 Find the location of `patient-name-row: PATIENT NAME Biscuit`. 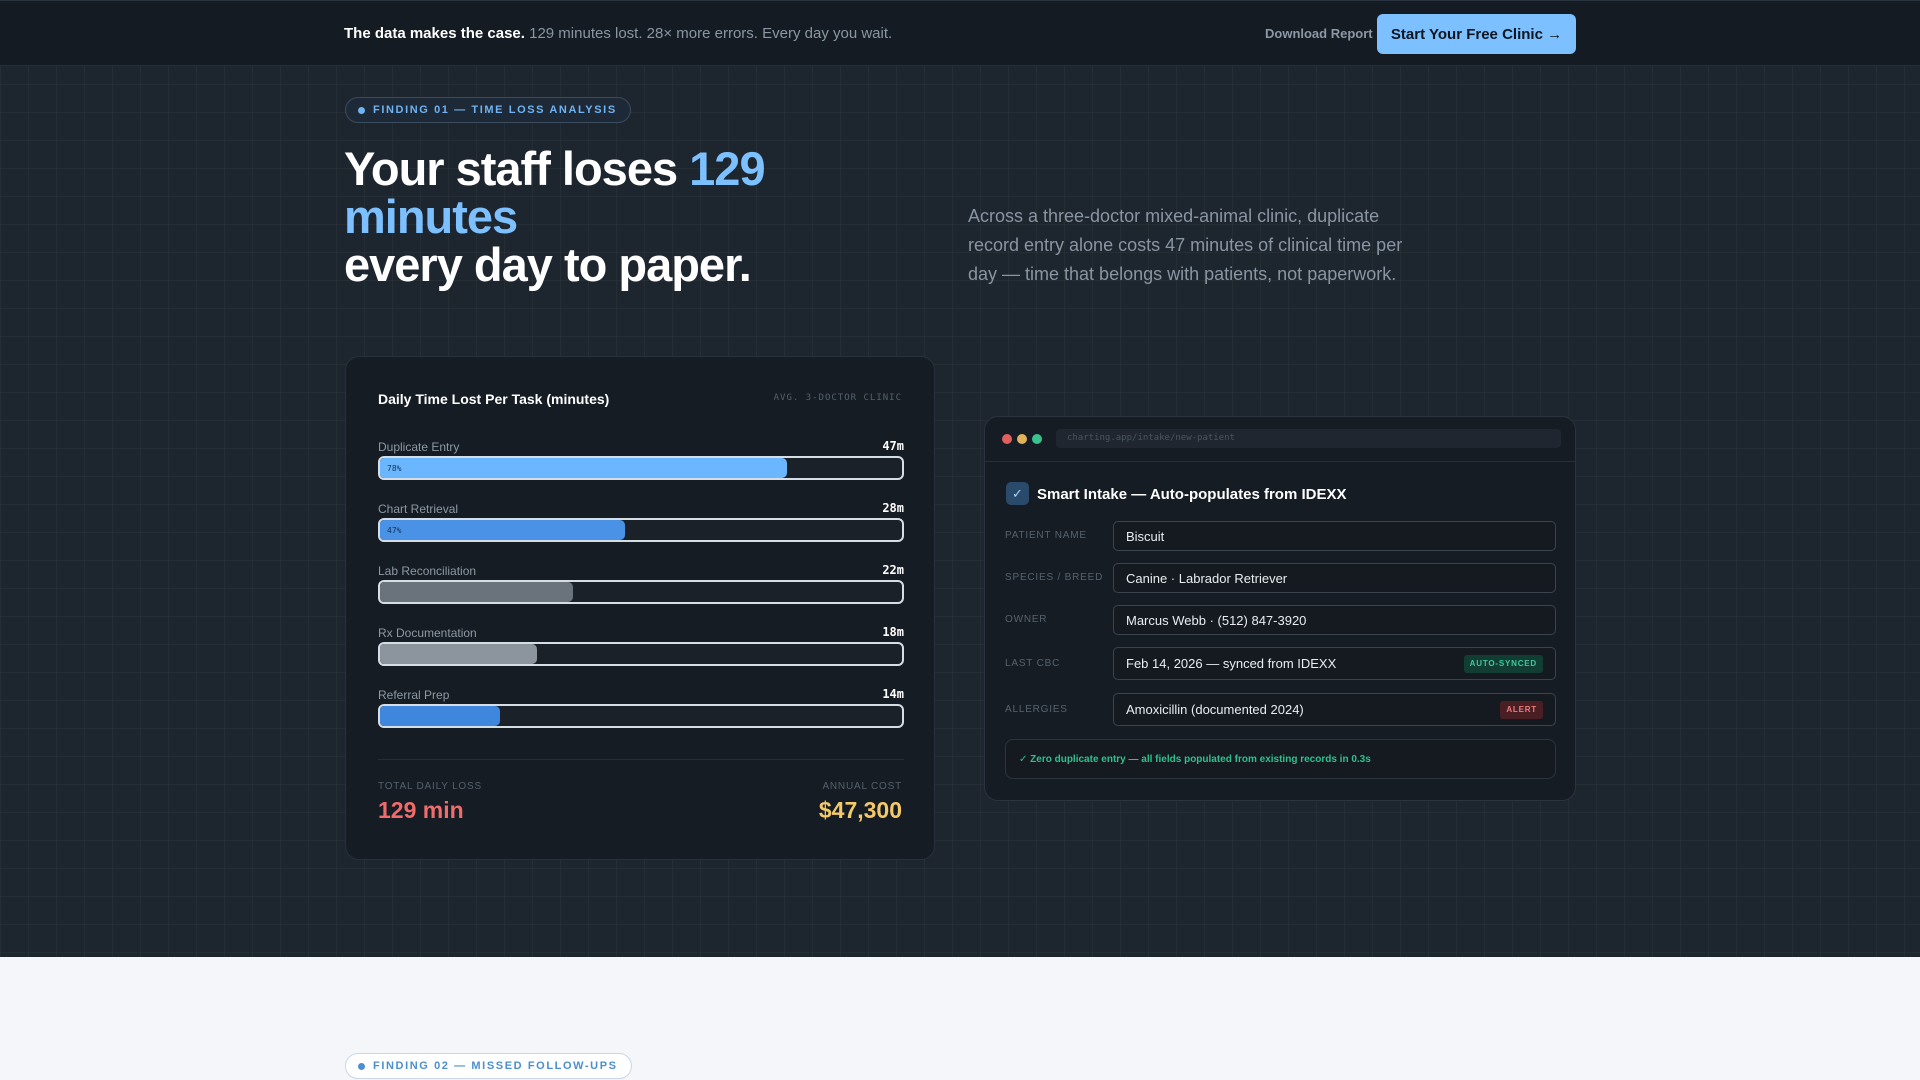

patient-name-row: PATIENT NAME Biscuit is located at coordinates (1281, 536).